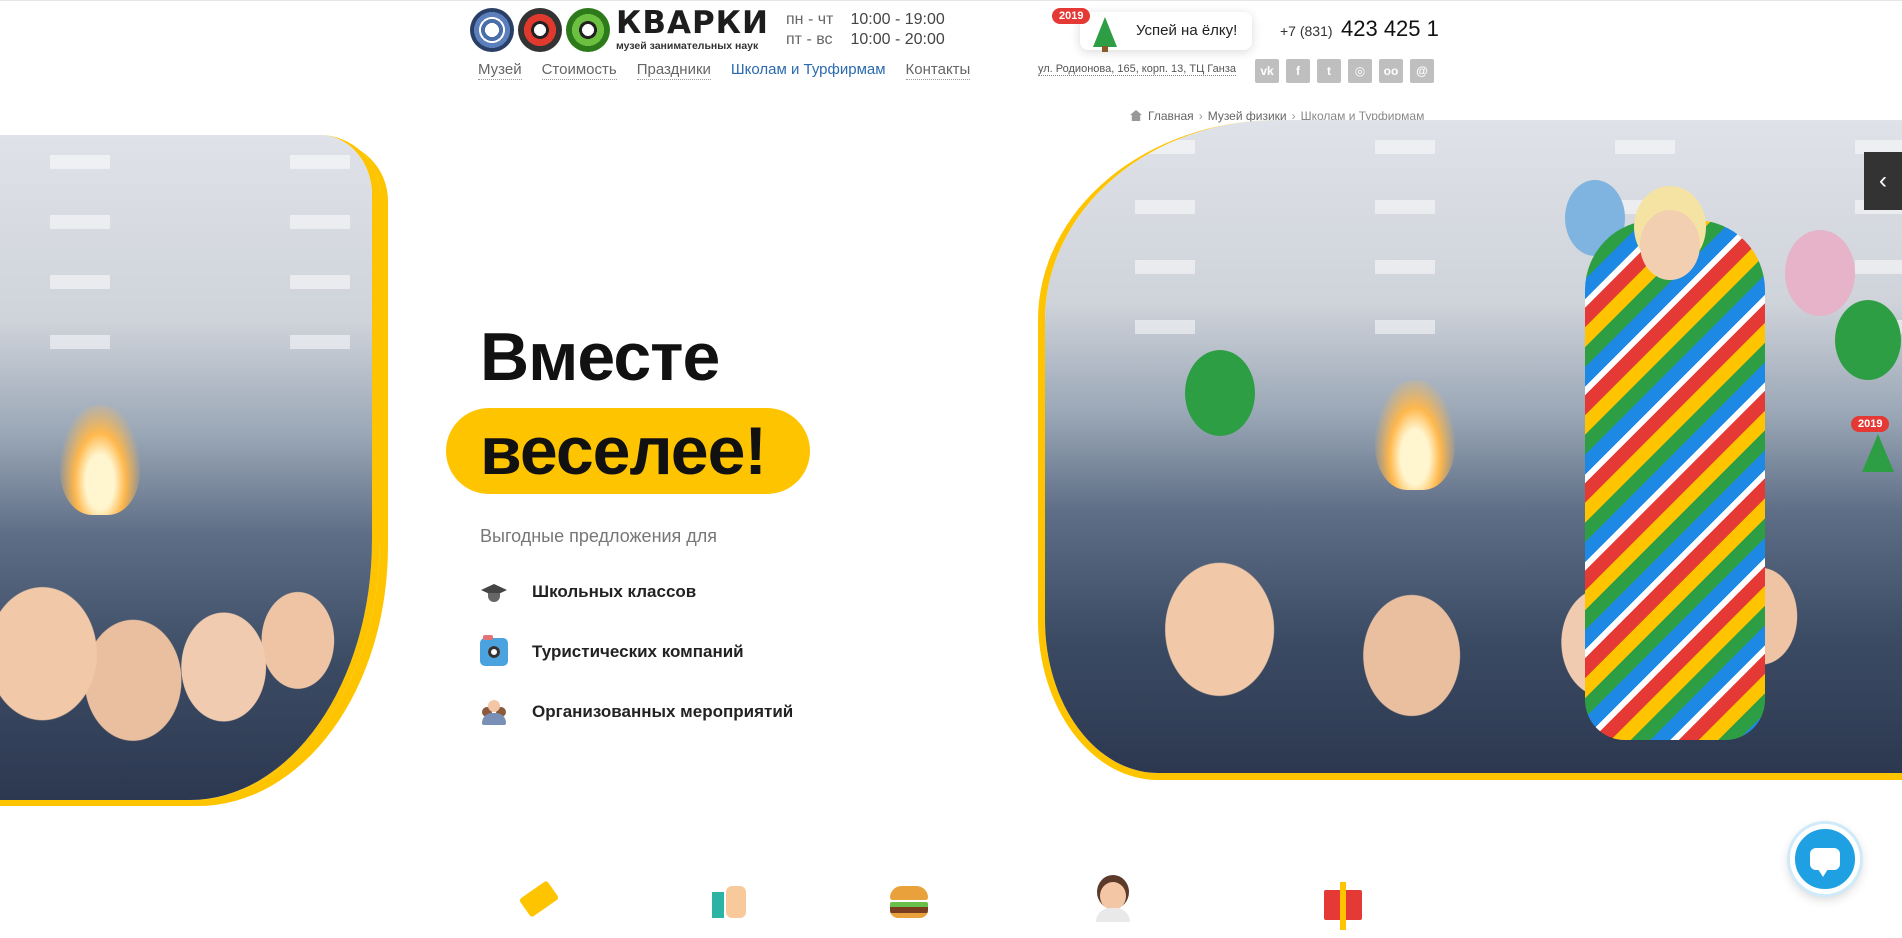  I want to click on address-link: ул. Родионова, 165, корп. 13, ТЦ Ганза, so click(1137, 69).